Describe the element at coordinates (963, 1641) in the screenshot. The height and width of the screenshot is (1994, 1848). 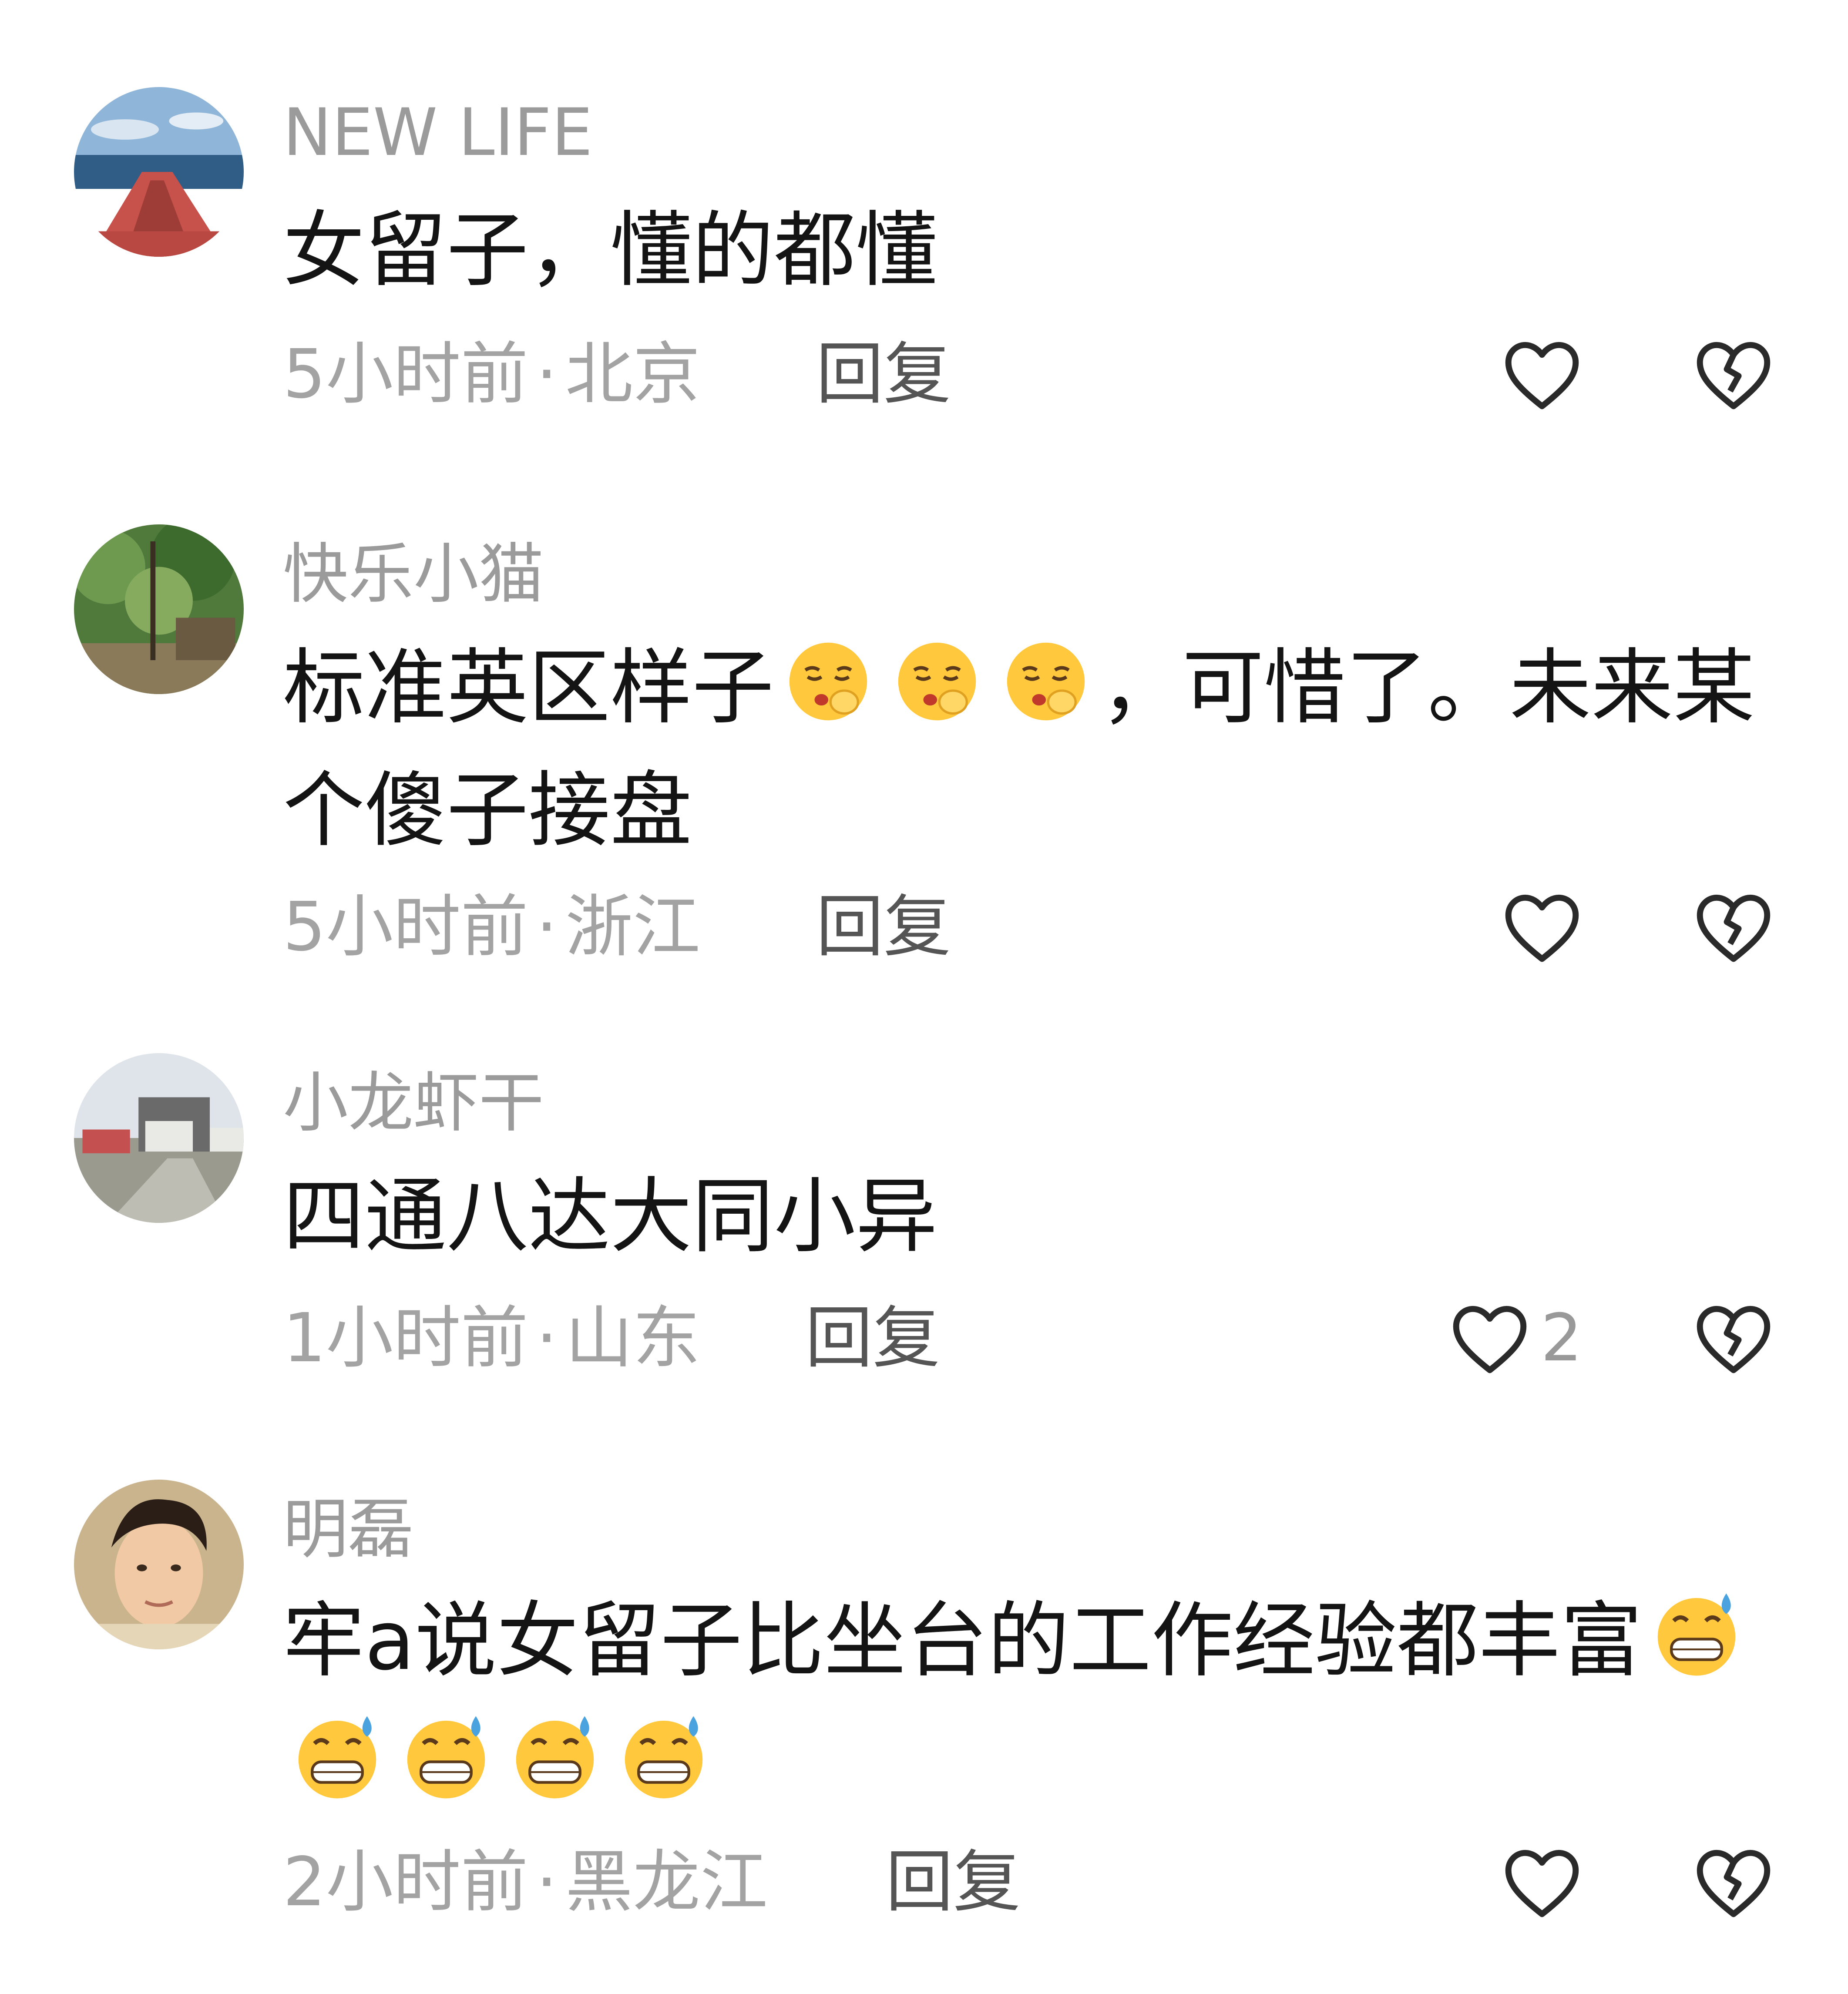
I see `comment-text-part: 牢a说女留子比坐台的工作经验都丰富` at that location.